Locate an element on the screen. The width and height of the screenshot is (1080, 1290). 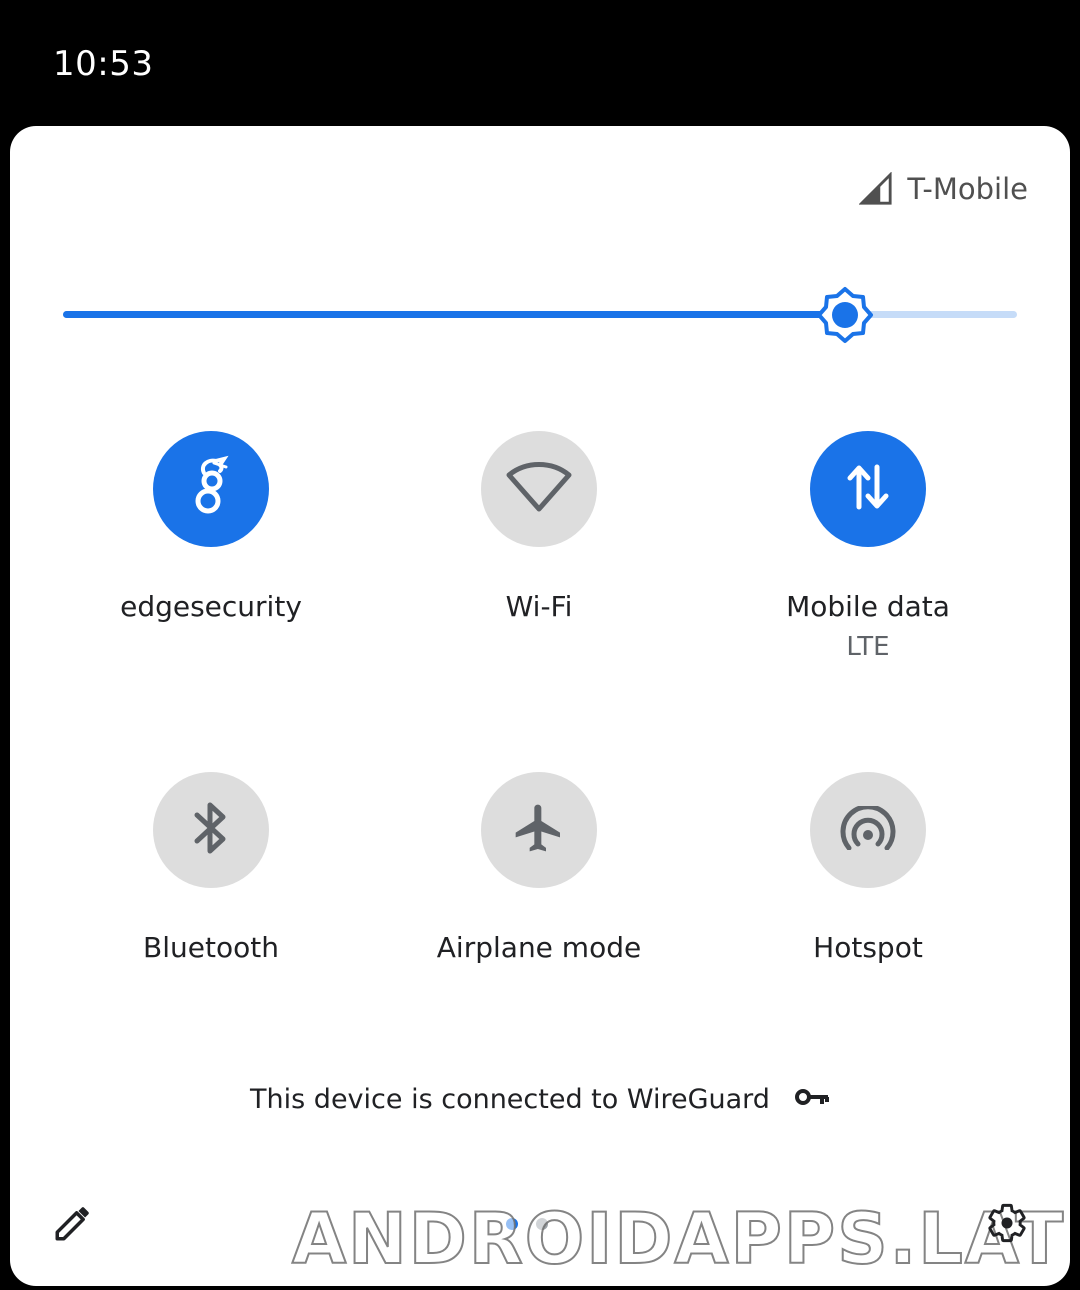
tile-mobile-data-button is located at coordinates (868, 489).